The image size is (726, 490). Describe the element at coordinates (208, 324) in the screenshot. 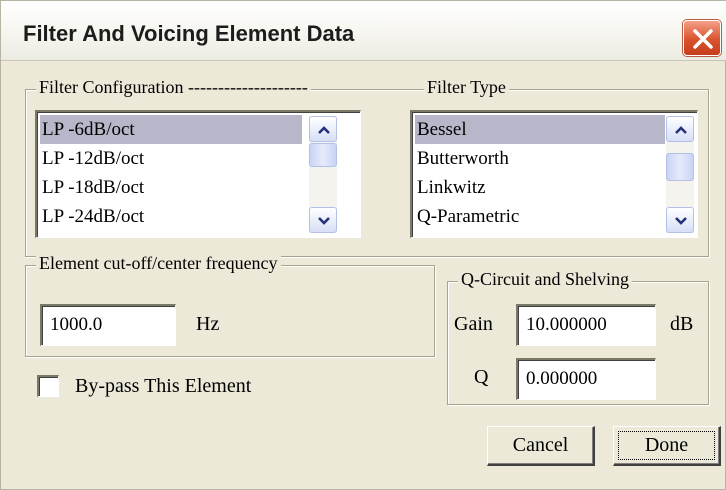

I see `frequency-unit: Hz` at that location.